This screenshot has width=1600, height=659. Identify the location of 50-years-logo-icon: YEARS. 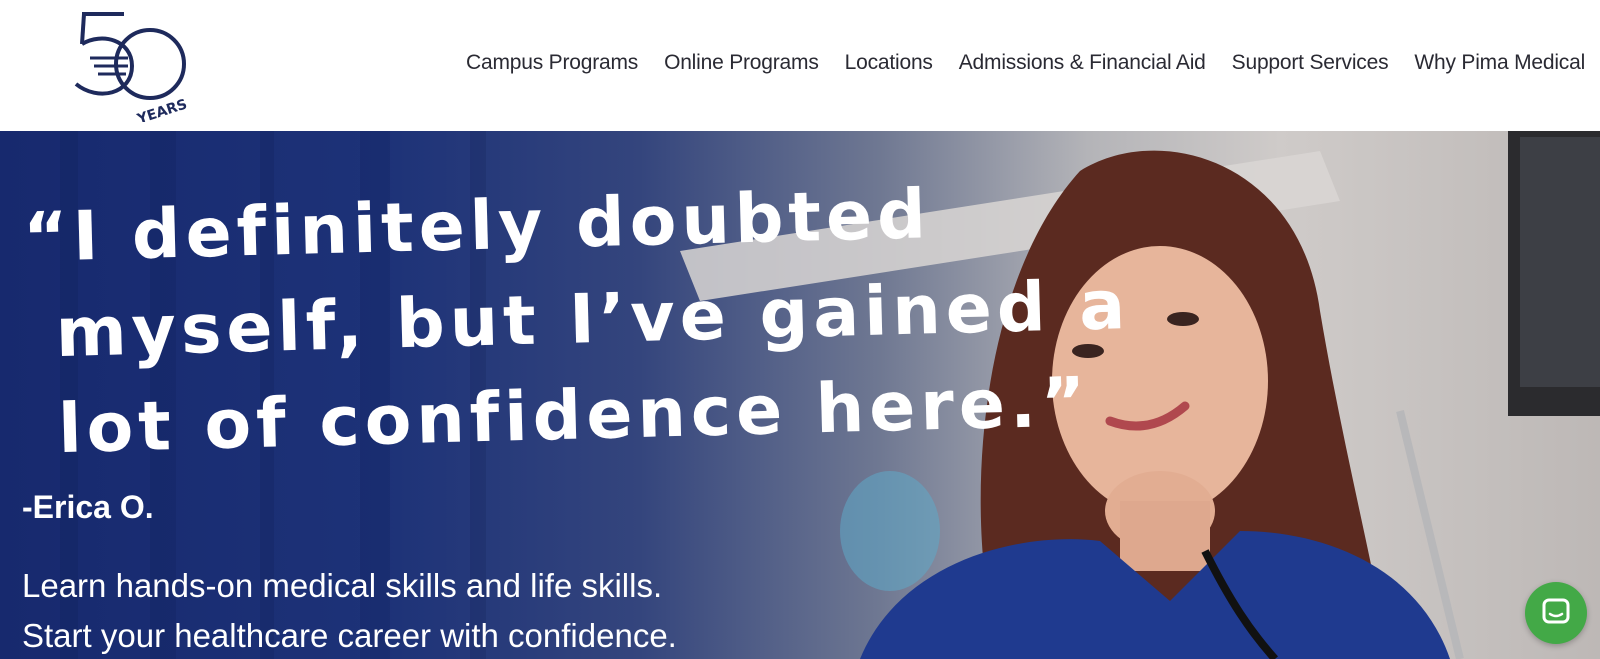
(137, 69).